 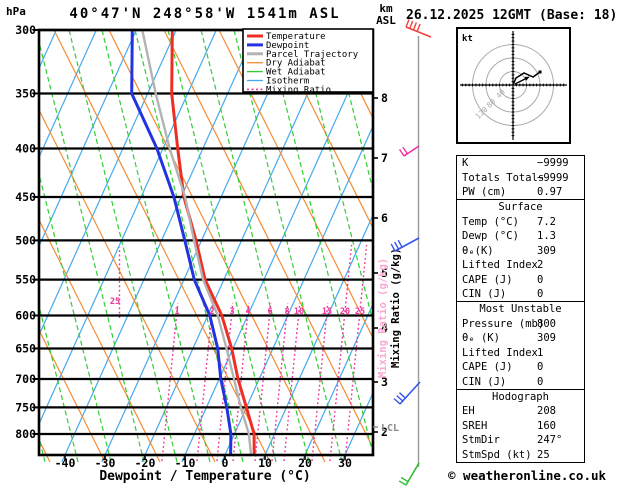 What do you see at coordinates (25, 434) in the screenshot?
I see `pressure-tick-label: 800` at bounding box center [25, 434].